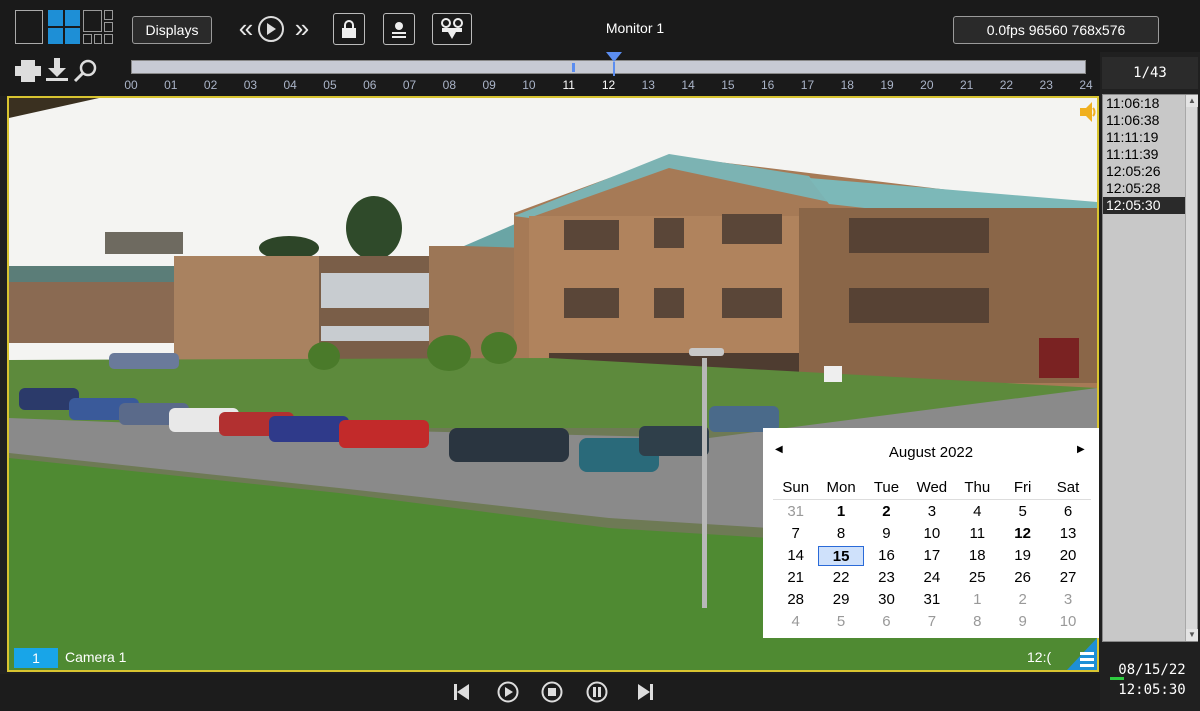 This screenshot has width=1200, height=711. I want to click on hour-label: 04, so click(290, 85).